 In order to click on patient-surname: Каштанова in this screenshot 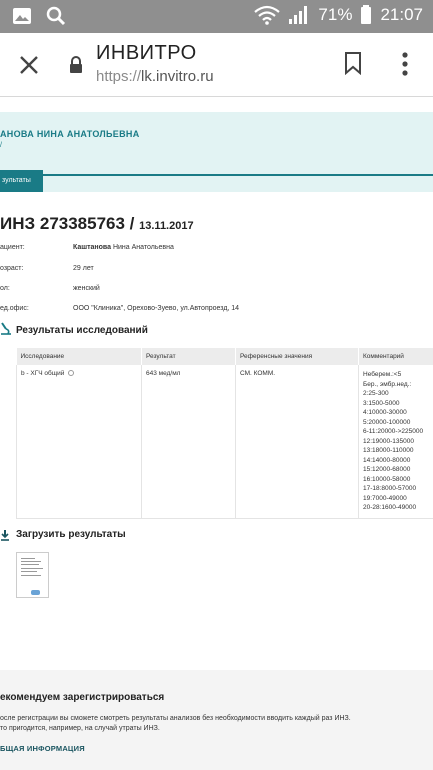, I will do `click(92, 247)`.